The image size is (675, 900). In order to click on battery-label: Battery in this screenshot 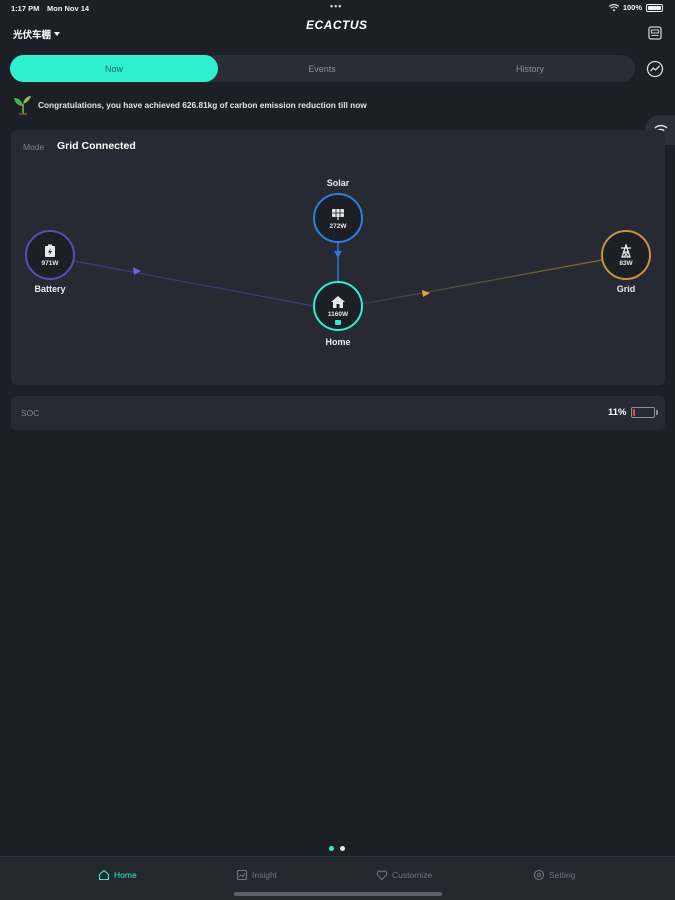, I will do `click(50, 289)`.